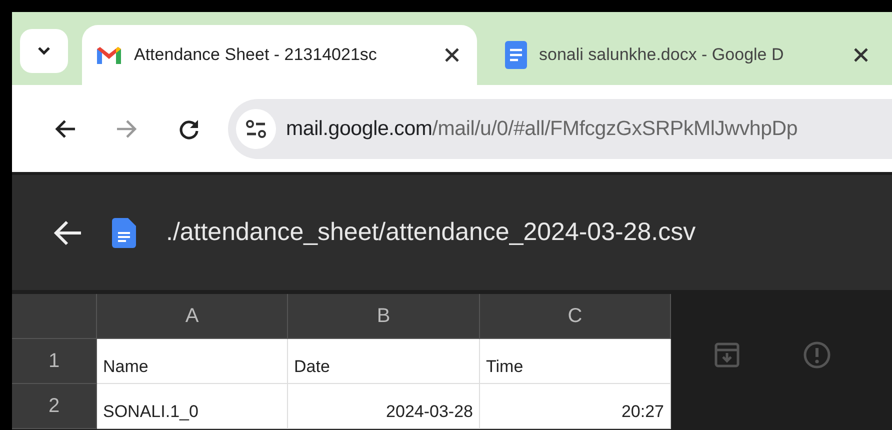 Image resolution: width=892 pixels, height=430 pixels. Describe the element at coordinates (575, 361) in the screenshot. I see `table-cell: Time` at that location.